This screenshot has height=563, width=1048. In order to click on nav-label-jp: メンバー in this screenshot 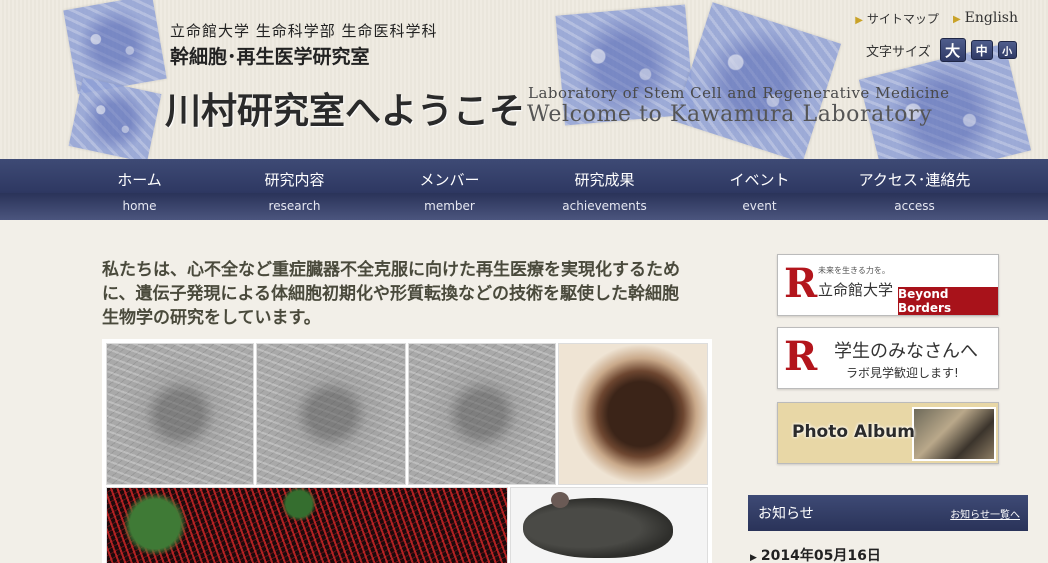, I will do `click(449, 180)`.